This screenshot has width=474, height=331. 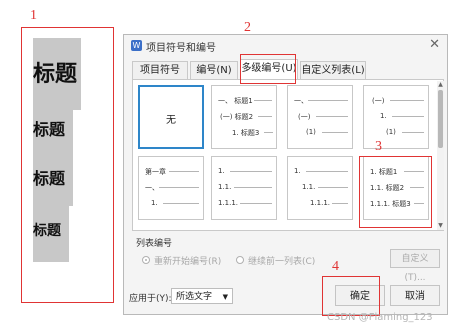 I want to click on close-icon: ✕, so click(x=434, y=44).